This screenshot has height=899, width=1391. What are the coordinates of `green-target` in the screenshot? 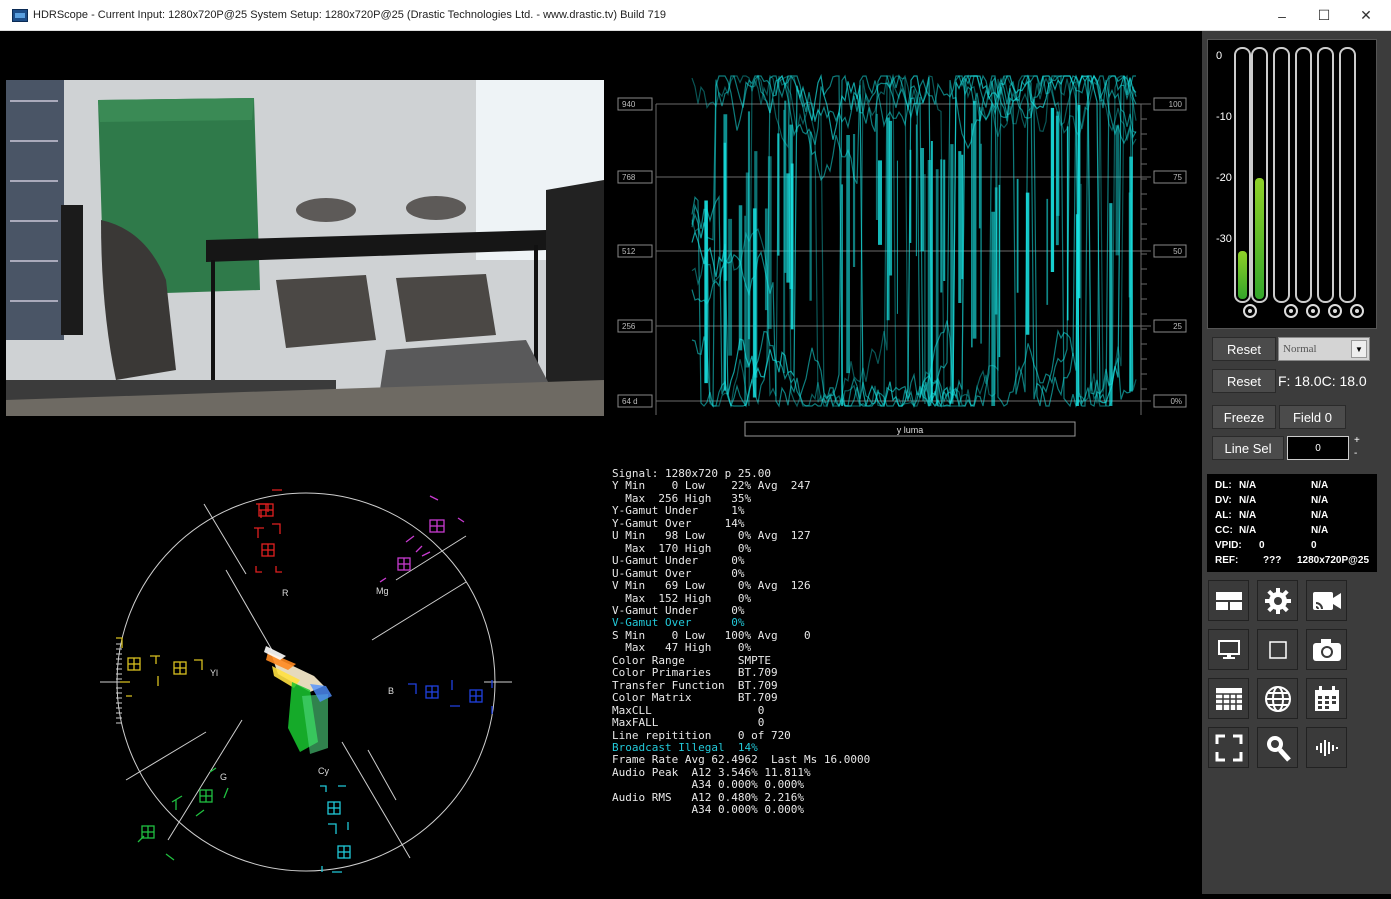 It's located at (183, 814).